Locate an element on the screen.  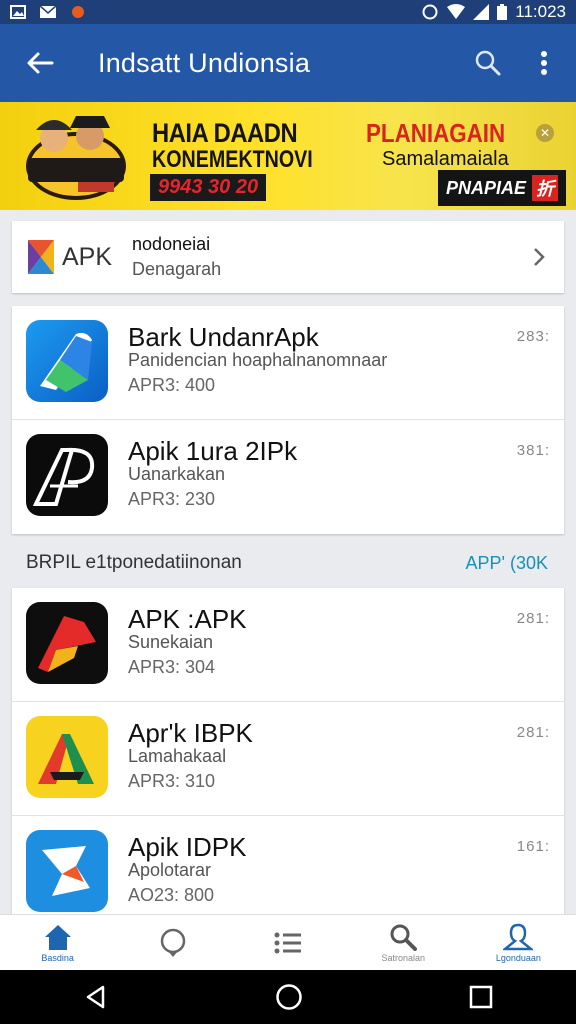
apk-logo-icon is located at coordinates (41, 257).